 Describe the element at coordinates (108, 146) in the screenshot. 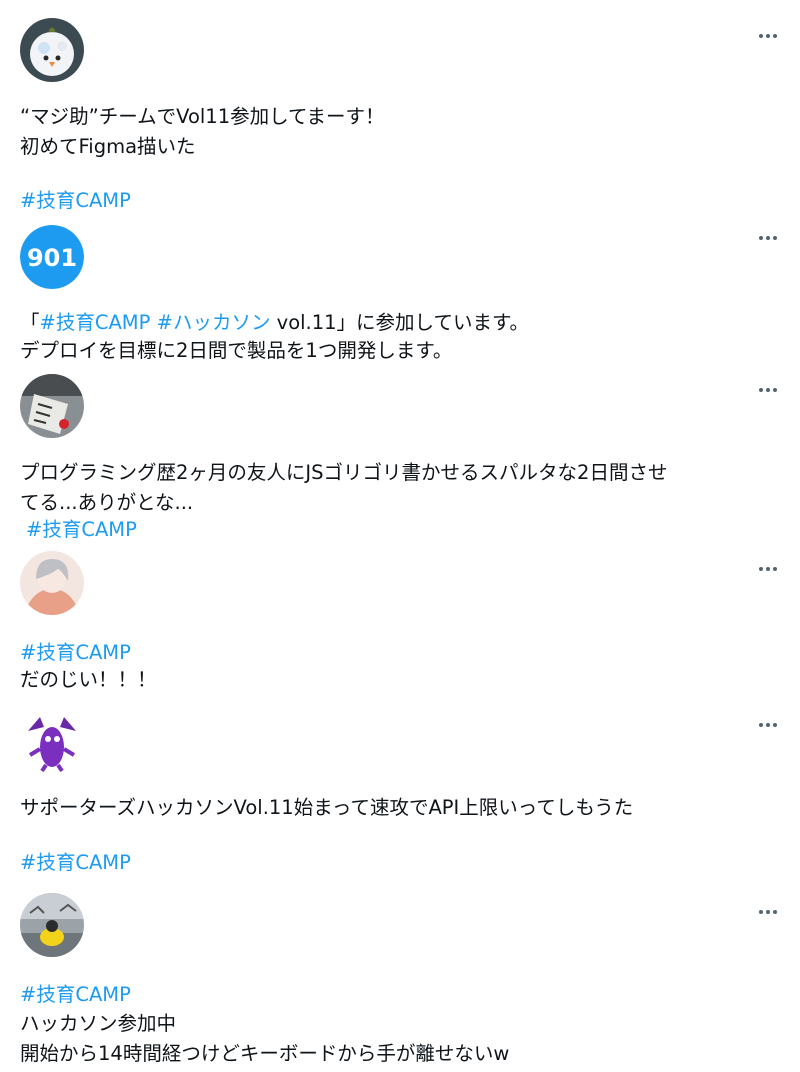

I see `tweet-text-line: 初めてFigma描いた` at that location.